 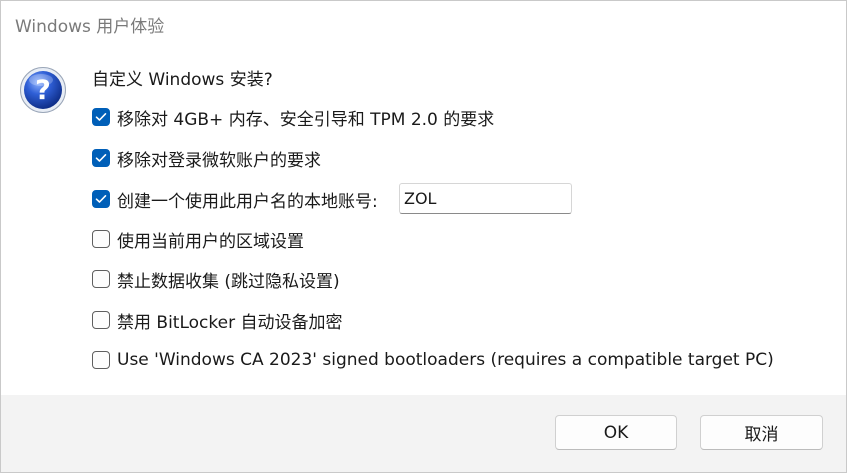 I want to click on checkbox-remove-hw-requirements, so click(x=101, y=117).